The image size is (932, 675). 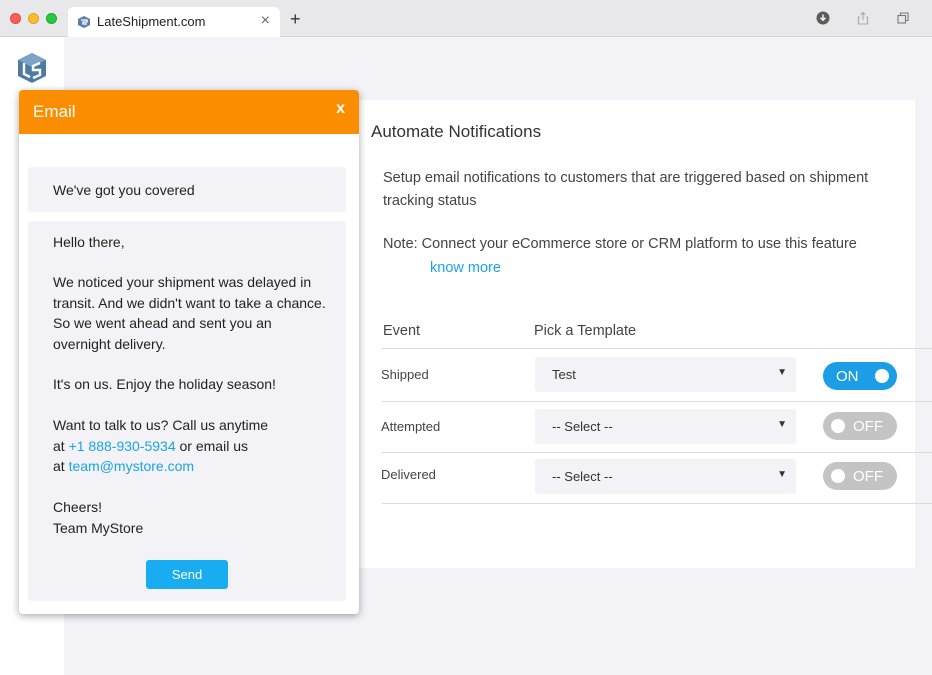 I want to click on paragraph-line: So we went ahead and sent you an, so click(x=162, y=323).